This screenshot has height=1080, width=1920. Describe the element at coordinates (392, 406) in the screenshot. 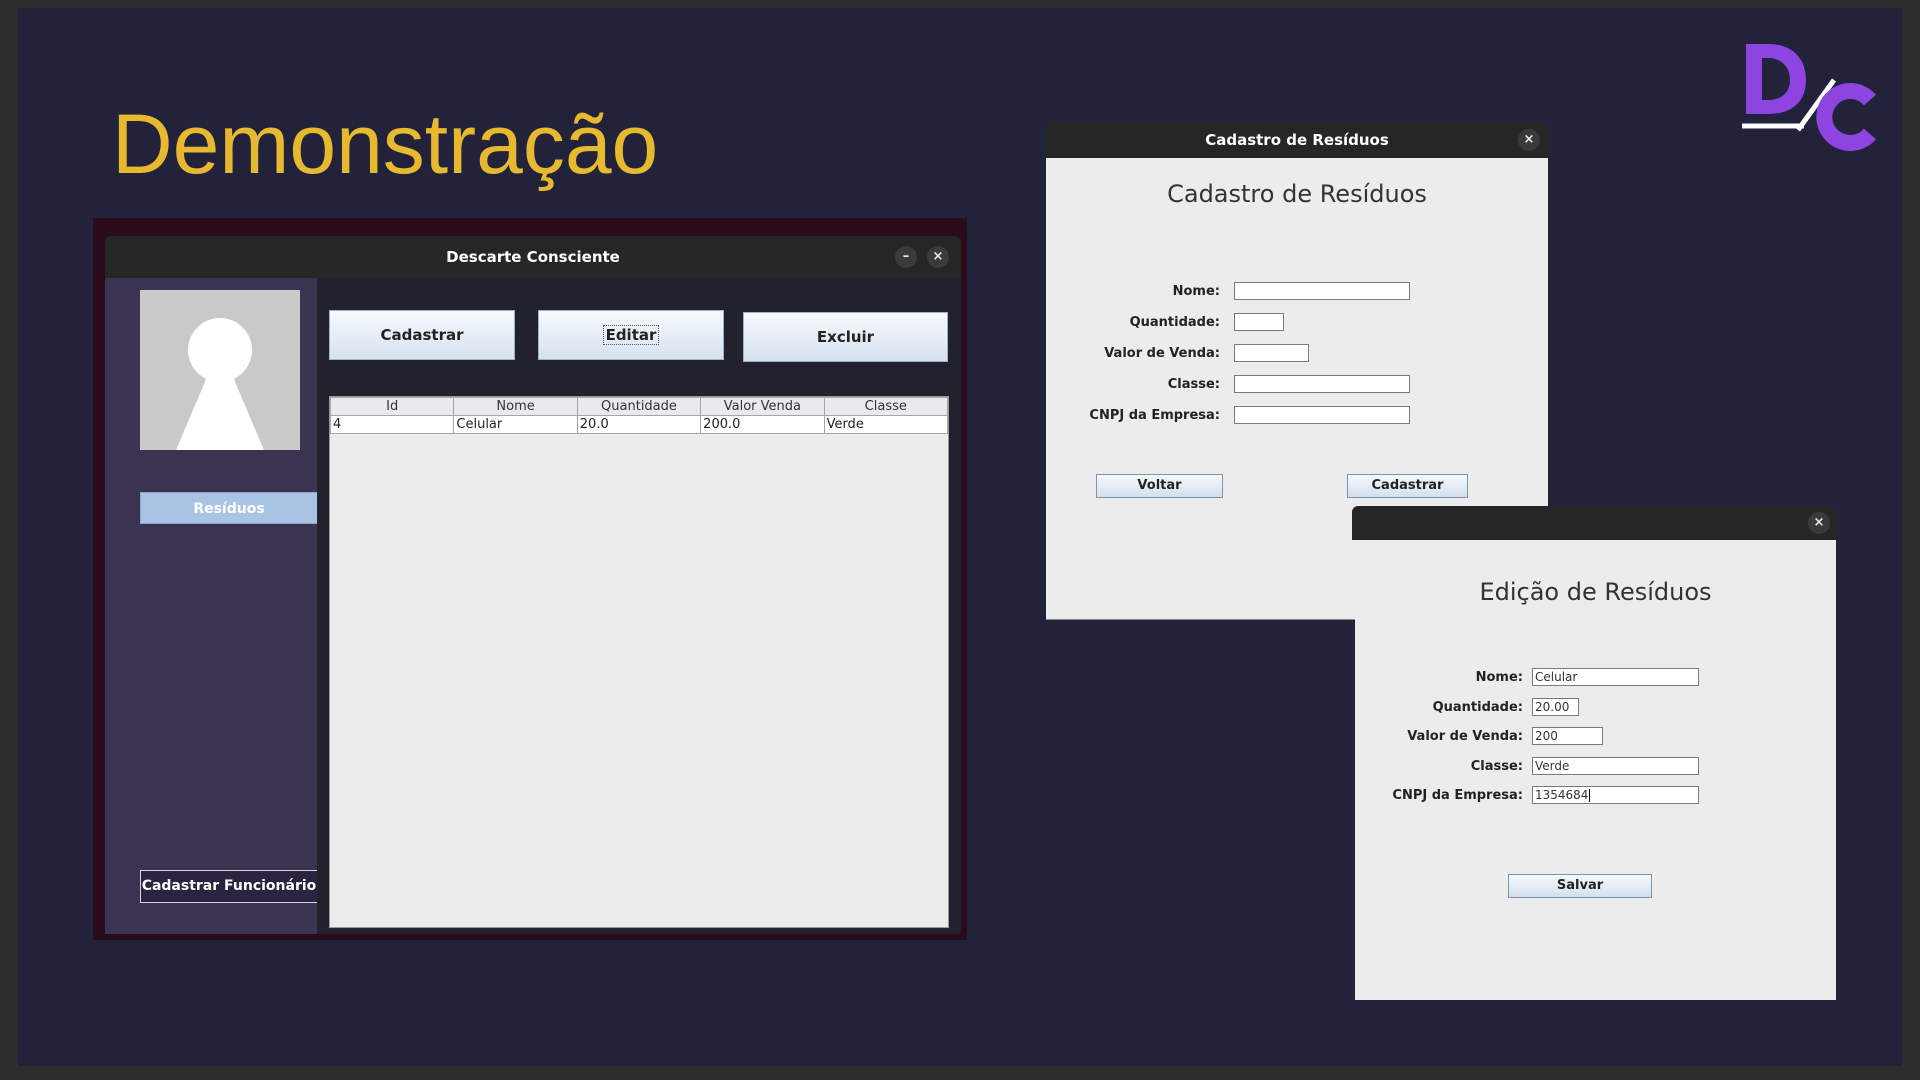

I see `column-header: Id` at that location.